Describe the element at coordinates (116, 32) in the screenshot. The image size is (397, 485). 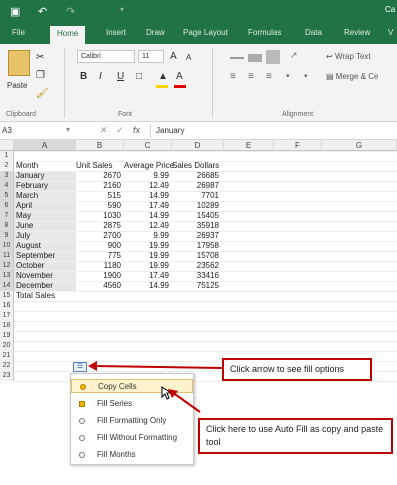
I see `tab-insert: Insert` at that location.